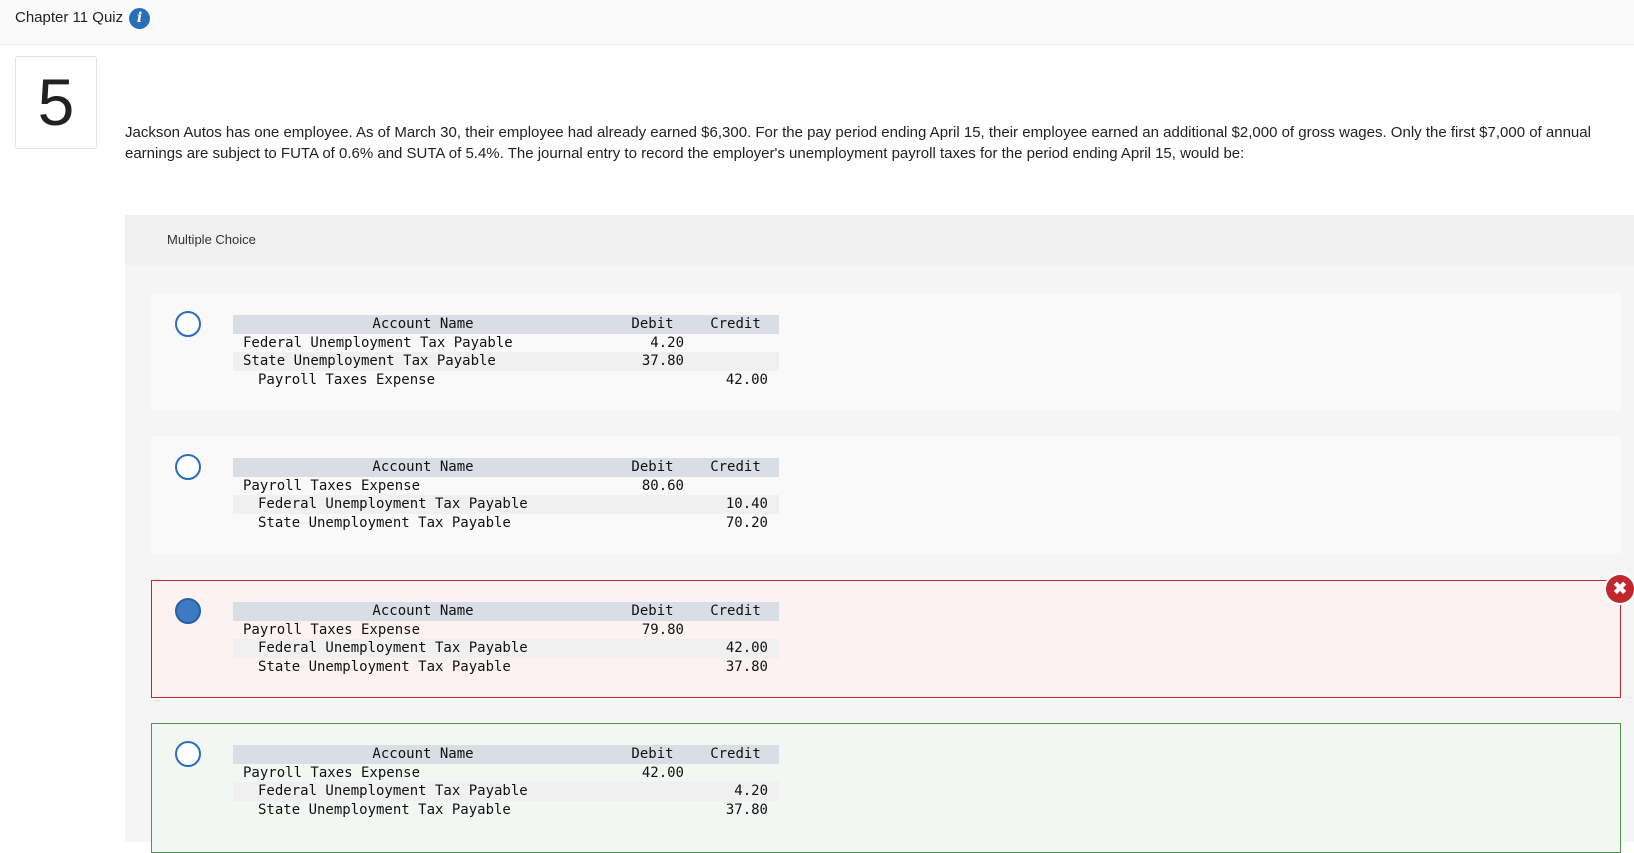 This screenshot has width=1634, height=853. What do you see at coordinates (735, 504) in the screenshot?
I see `credit-value: 10.40` at bounding box center [735, 504].